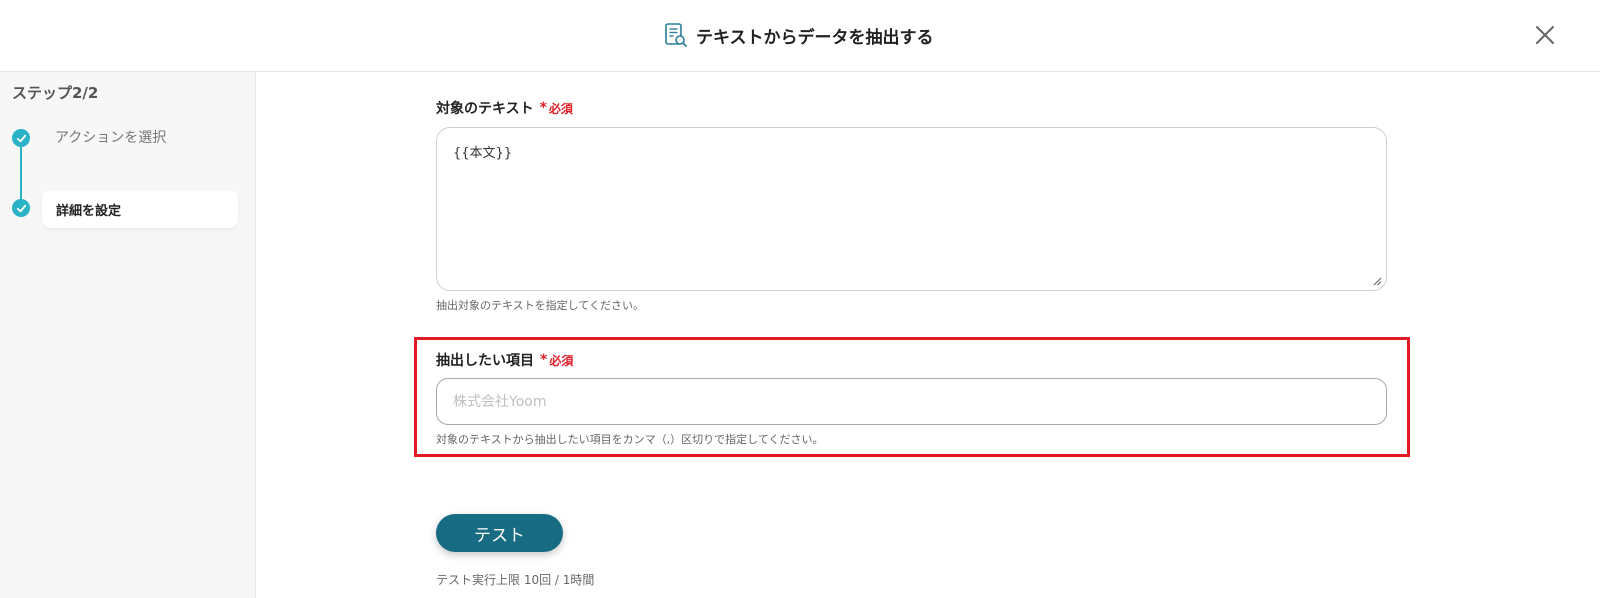 The width and height of the screenshot is (1600, 598). I want to click on step-complete-check-icon, so click(21, 138).